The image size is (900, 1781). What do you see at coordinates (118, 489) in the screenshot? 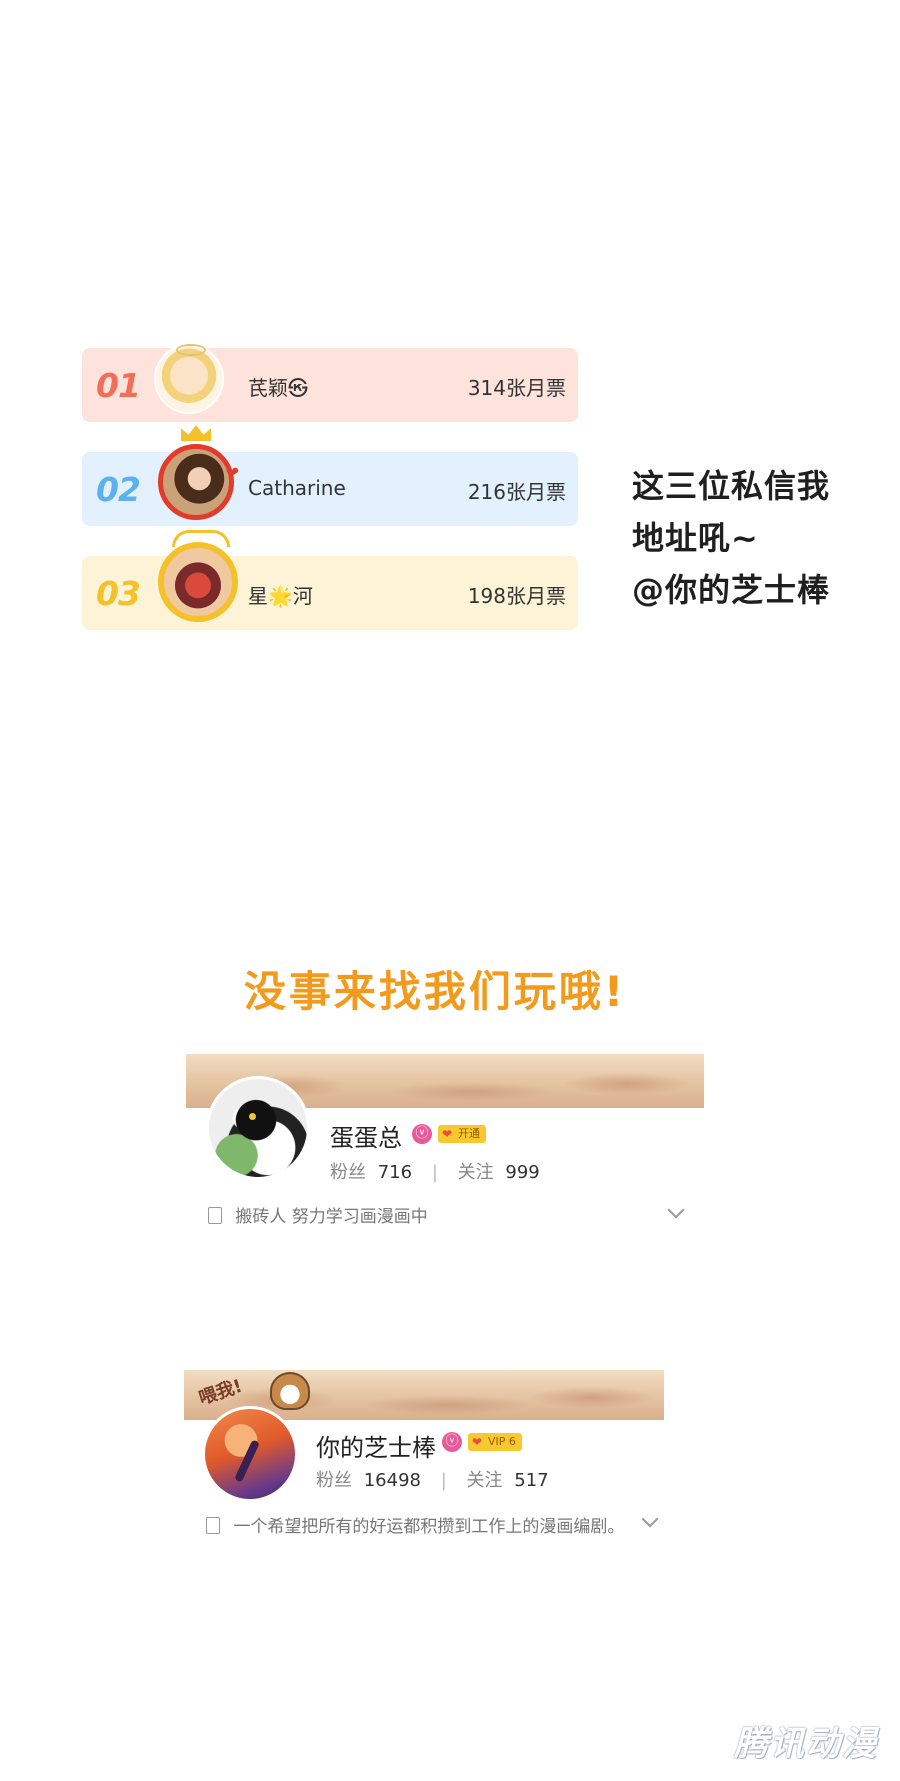
I see `rank-number: 02` at bounding box center [118, 489].